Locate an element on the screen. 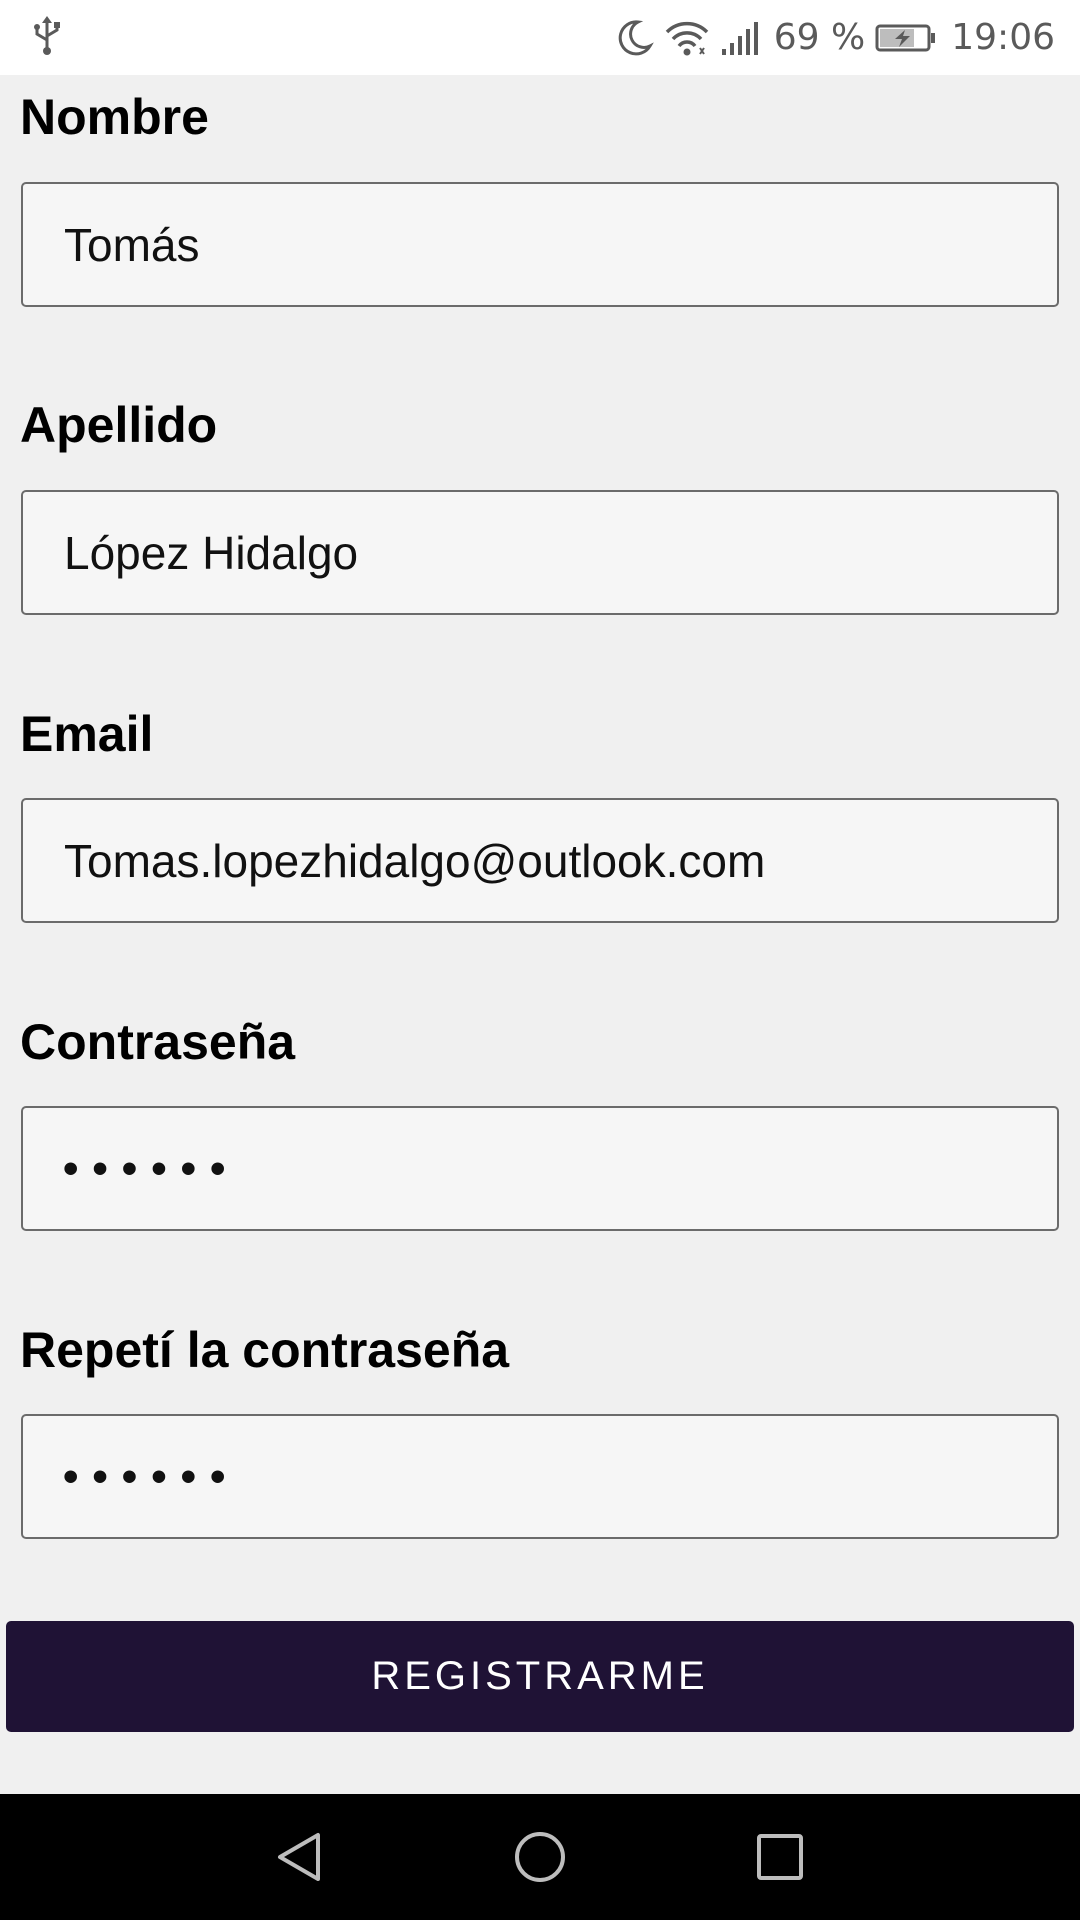 This screenshot has height=1920, width=1080. apellido-input-value: López Hidalgo is located at coordinates (211, 552).